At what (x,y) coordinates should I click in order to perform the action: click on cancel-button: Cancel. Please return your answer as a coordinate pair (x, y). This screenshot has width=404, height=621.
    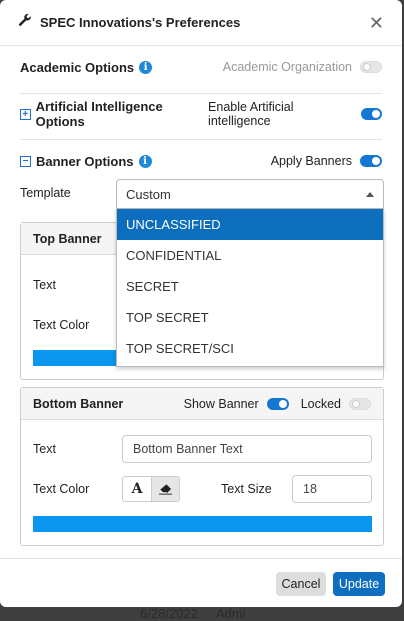
    Looking at the image, I should click on (301, 584).